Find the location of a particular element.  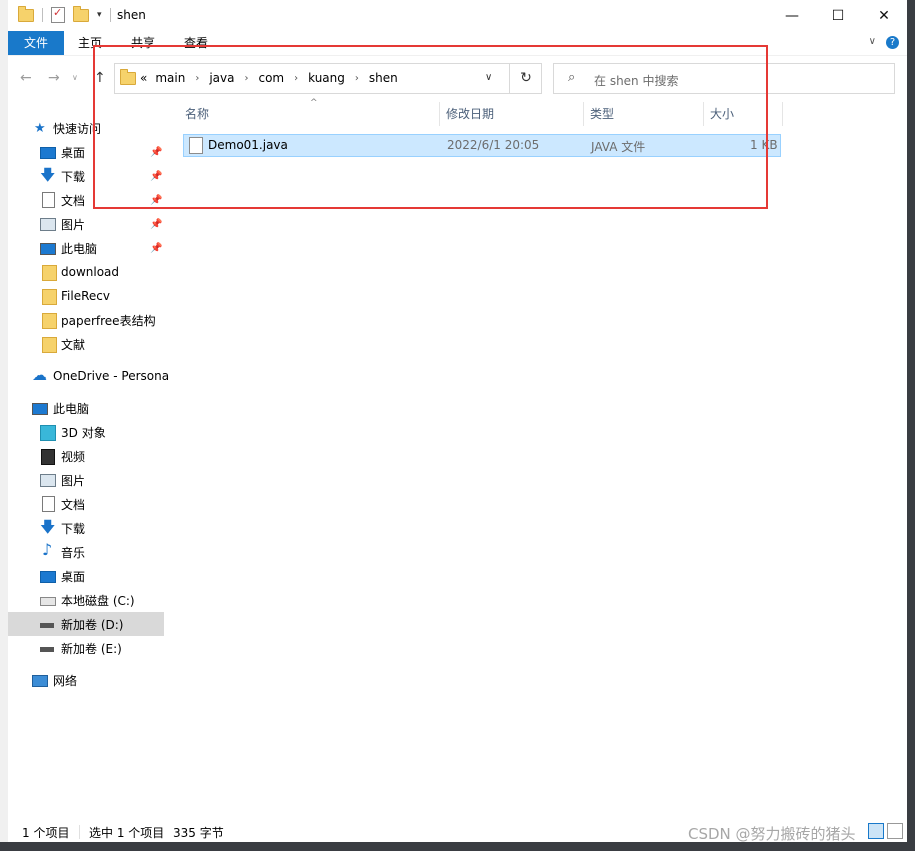

details-view-icon is located at coordinates (876, 831).